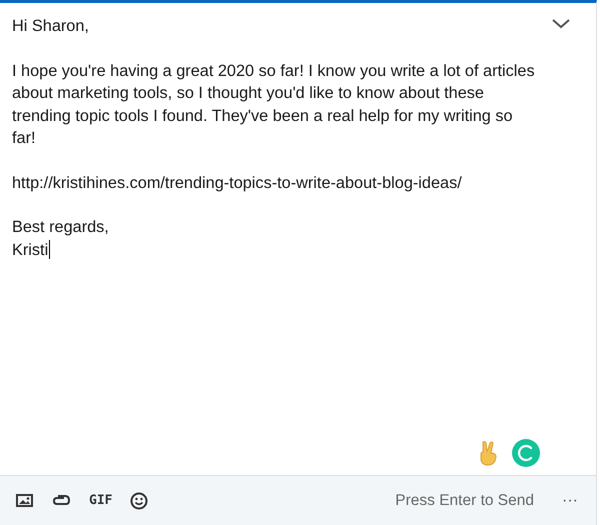  What do you see at coordinates (61, 501) in the screenshot?
I see `paperclip-icon` at bounding box center [61, 501].